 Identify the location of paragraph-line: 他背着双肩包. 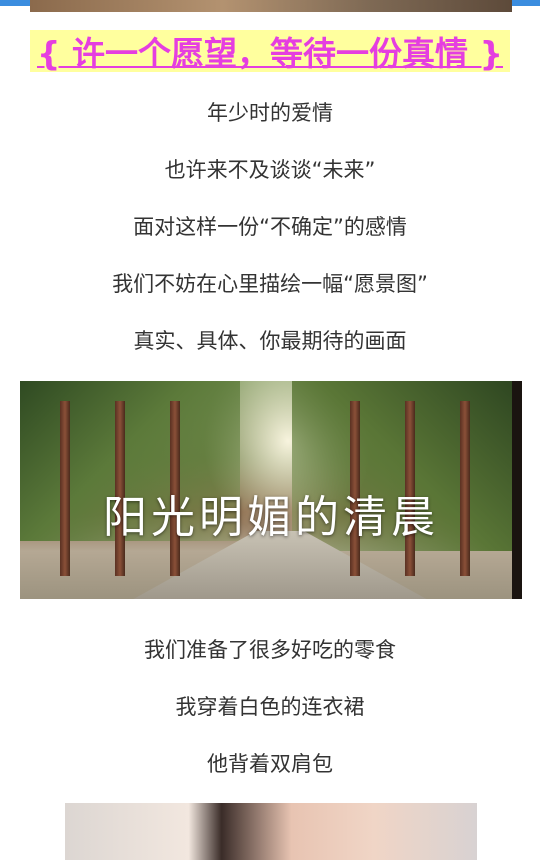
(270, 764).